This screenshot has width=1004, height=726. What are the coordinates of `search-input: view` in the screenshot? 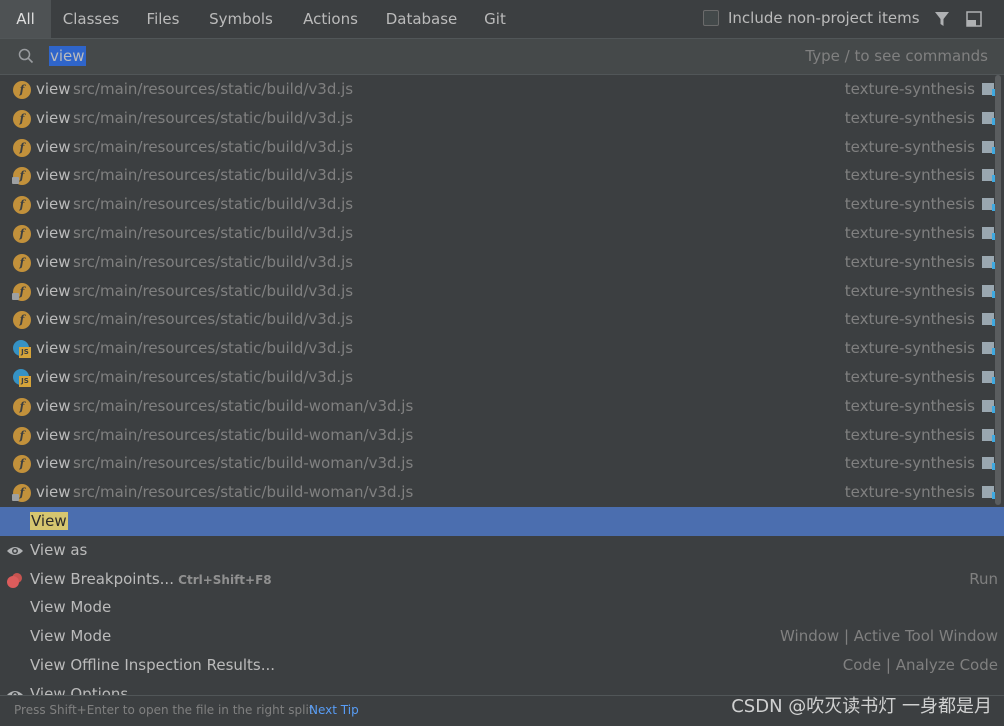 It's located at (67, 56).